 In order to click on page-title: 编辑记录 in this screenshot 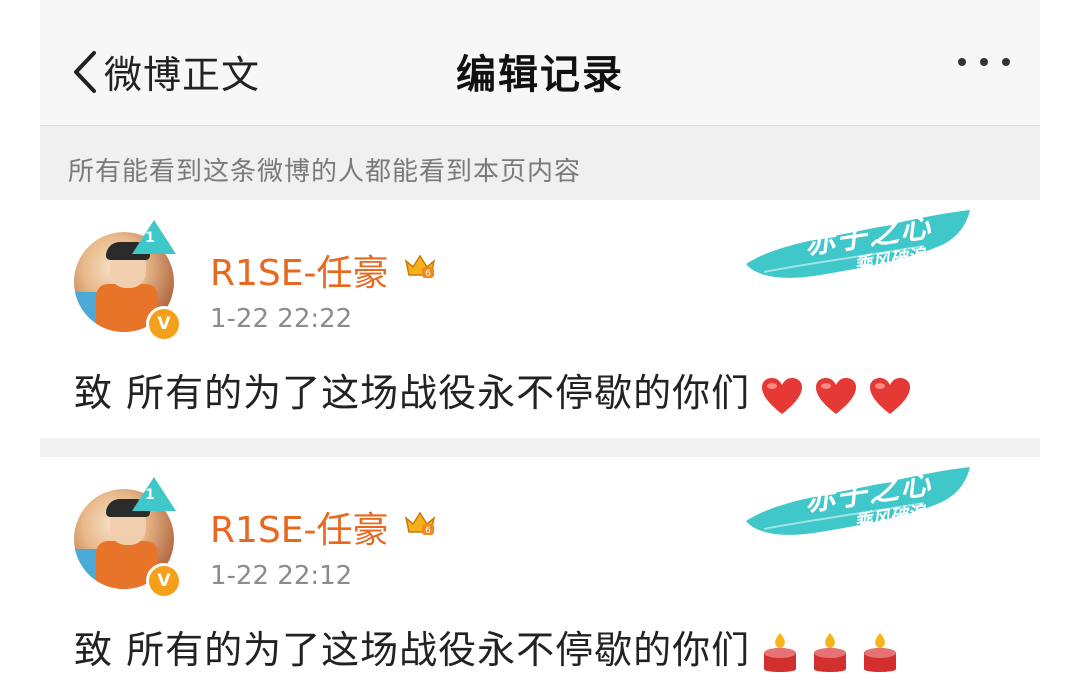, I will do `click(540, 75)`.